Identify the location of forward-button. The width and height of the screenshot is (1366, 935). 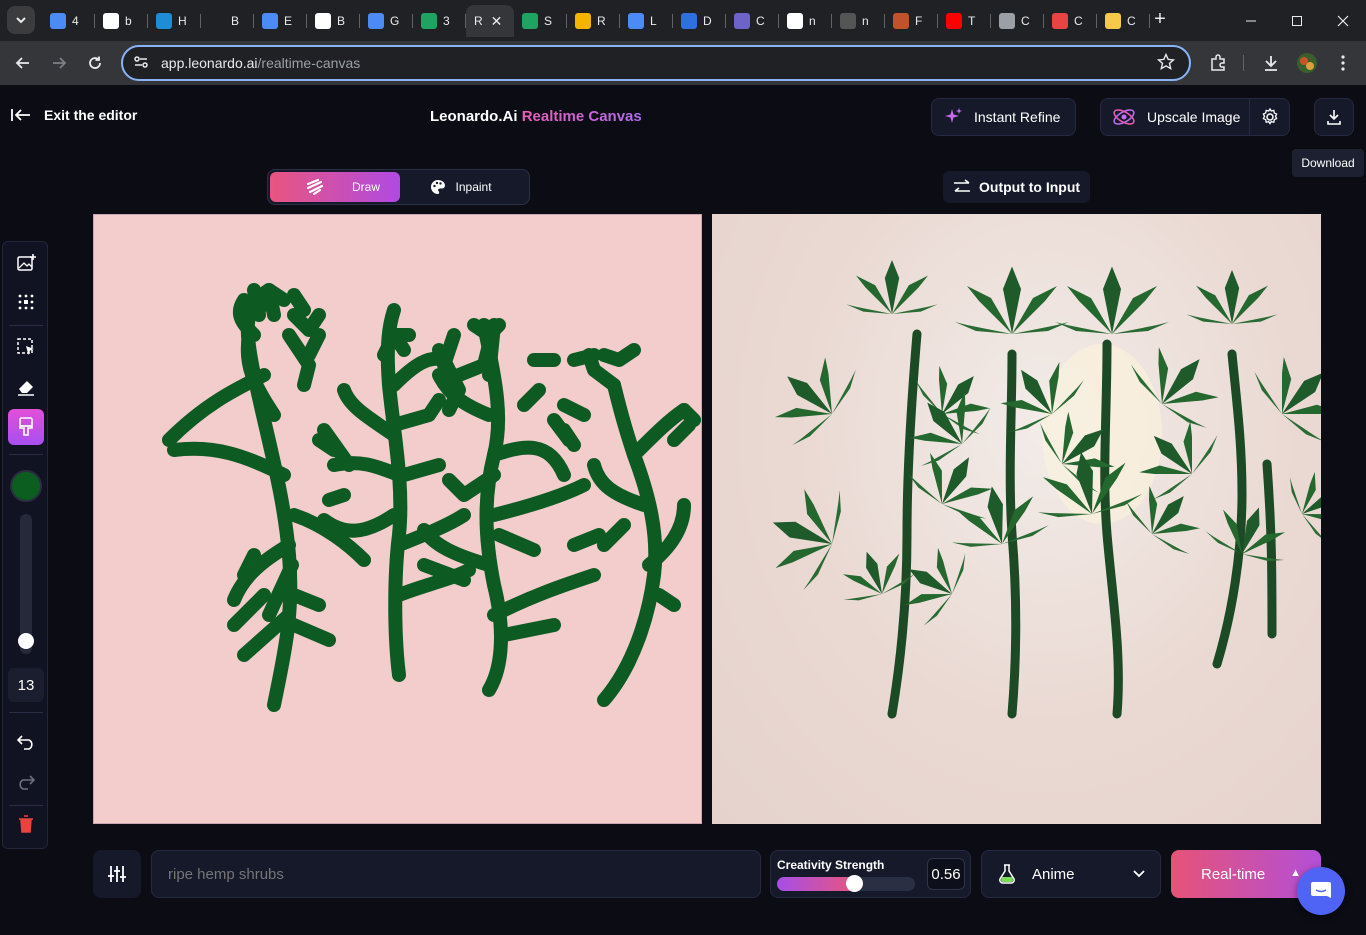
(59, 63).